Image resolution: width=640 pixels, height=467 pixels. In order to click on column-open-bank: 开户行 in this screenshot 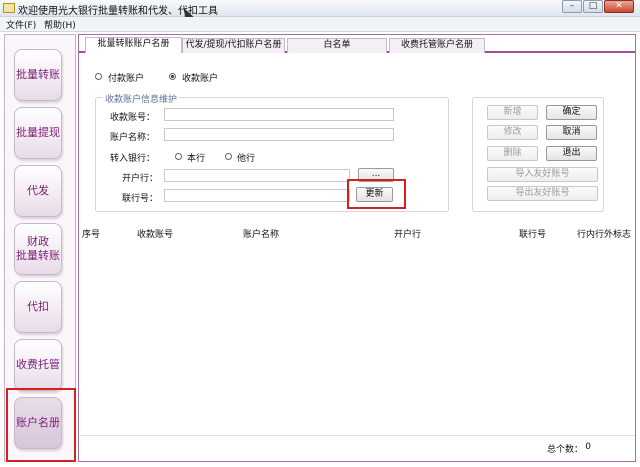, I will do `click(407, 233)`.